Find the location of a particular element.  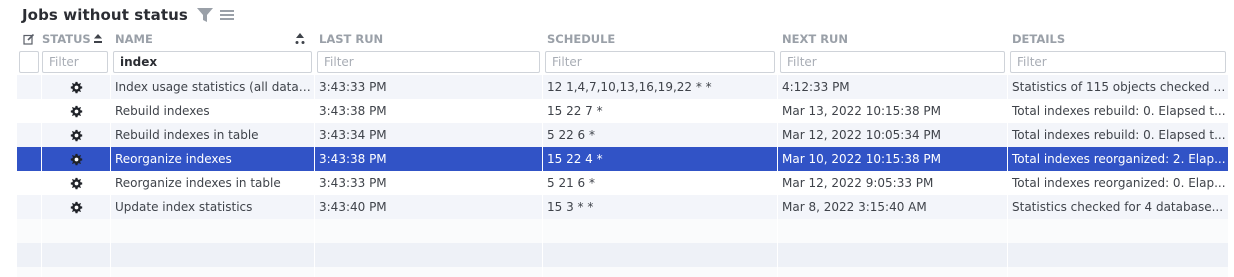

column-header-status-label: STATUS is located at coordinates (66, 39).